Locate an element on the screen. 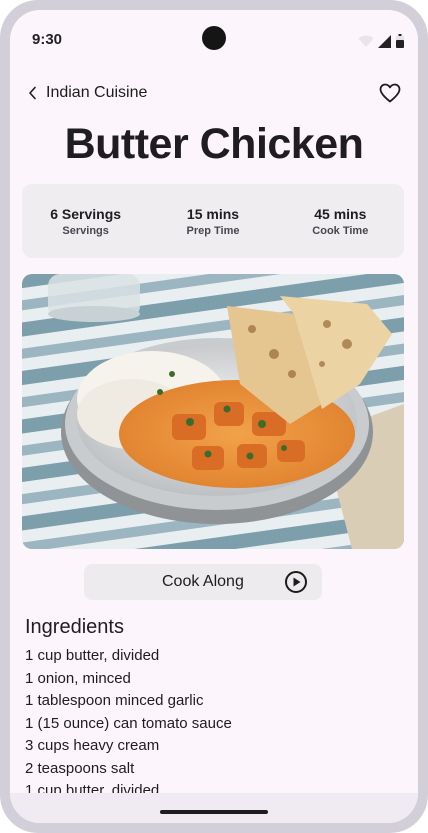 The width and height of the screenshot is (428, 833). ingredient-item: 1 (15 ounce) can tomato sauce is located at coordinates (128, 723).